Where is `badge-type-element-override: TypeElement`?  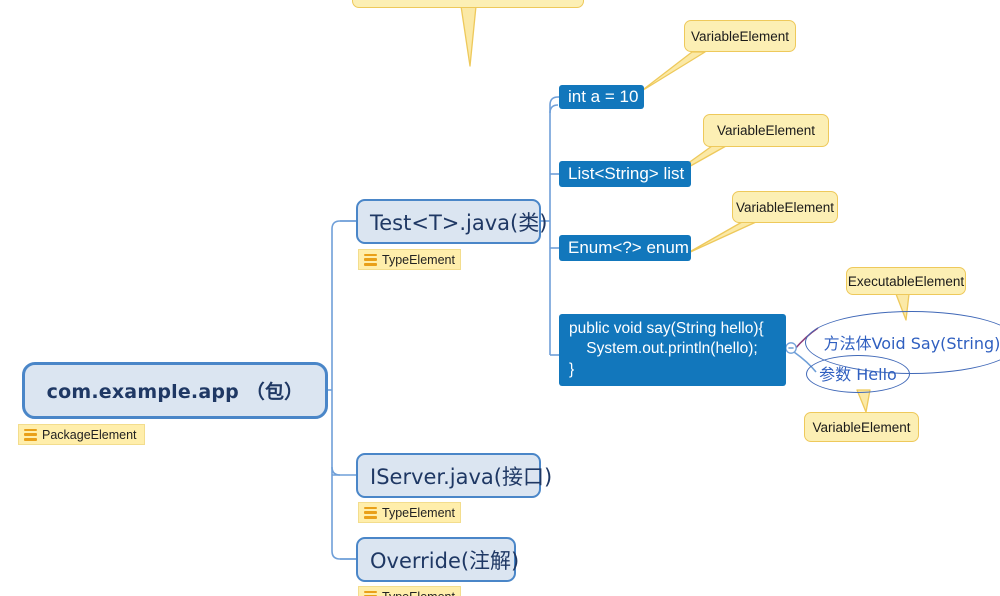
badge-type-element-override: TypeElement is located at coordinates (409, 591).